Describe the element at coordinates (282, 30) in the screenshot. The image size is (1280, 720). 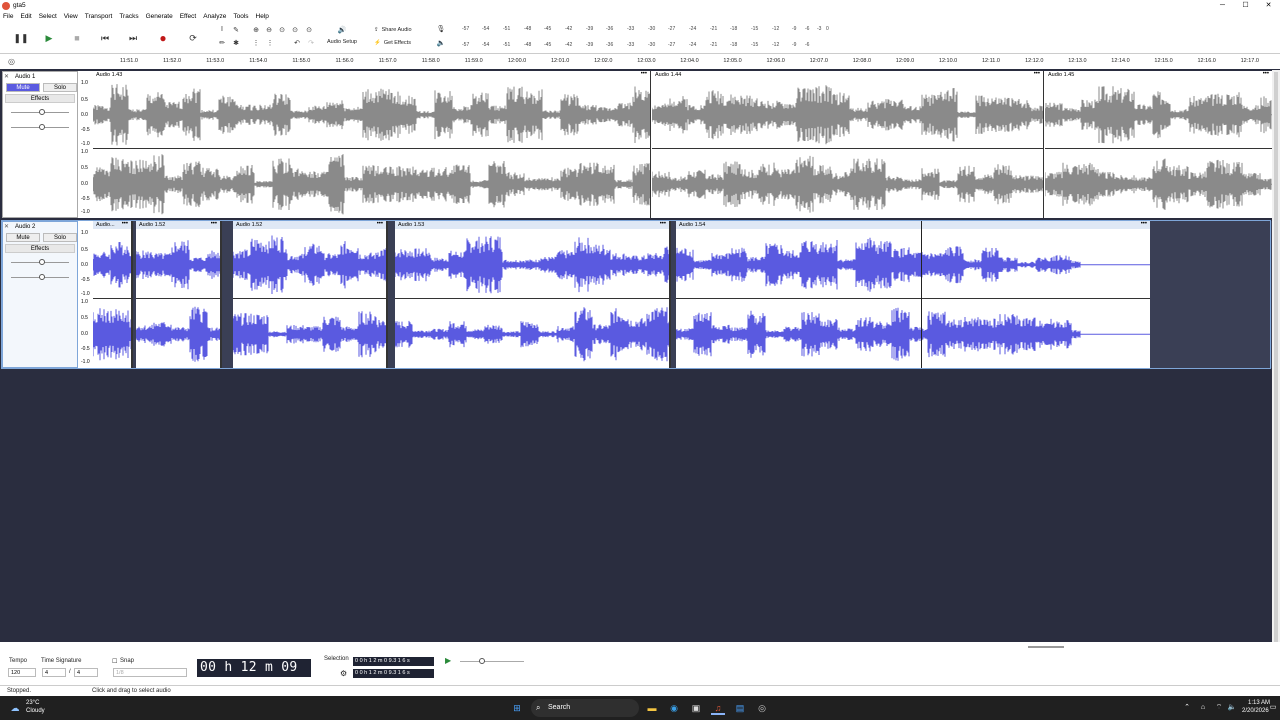
I see `fit-selection-icon: ⊙` at that location.